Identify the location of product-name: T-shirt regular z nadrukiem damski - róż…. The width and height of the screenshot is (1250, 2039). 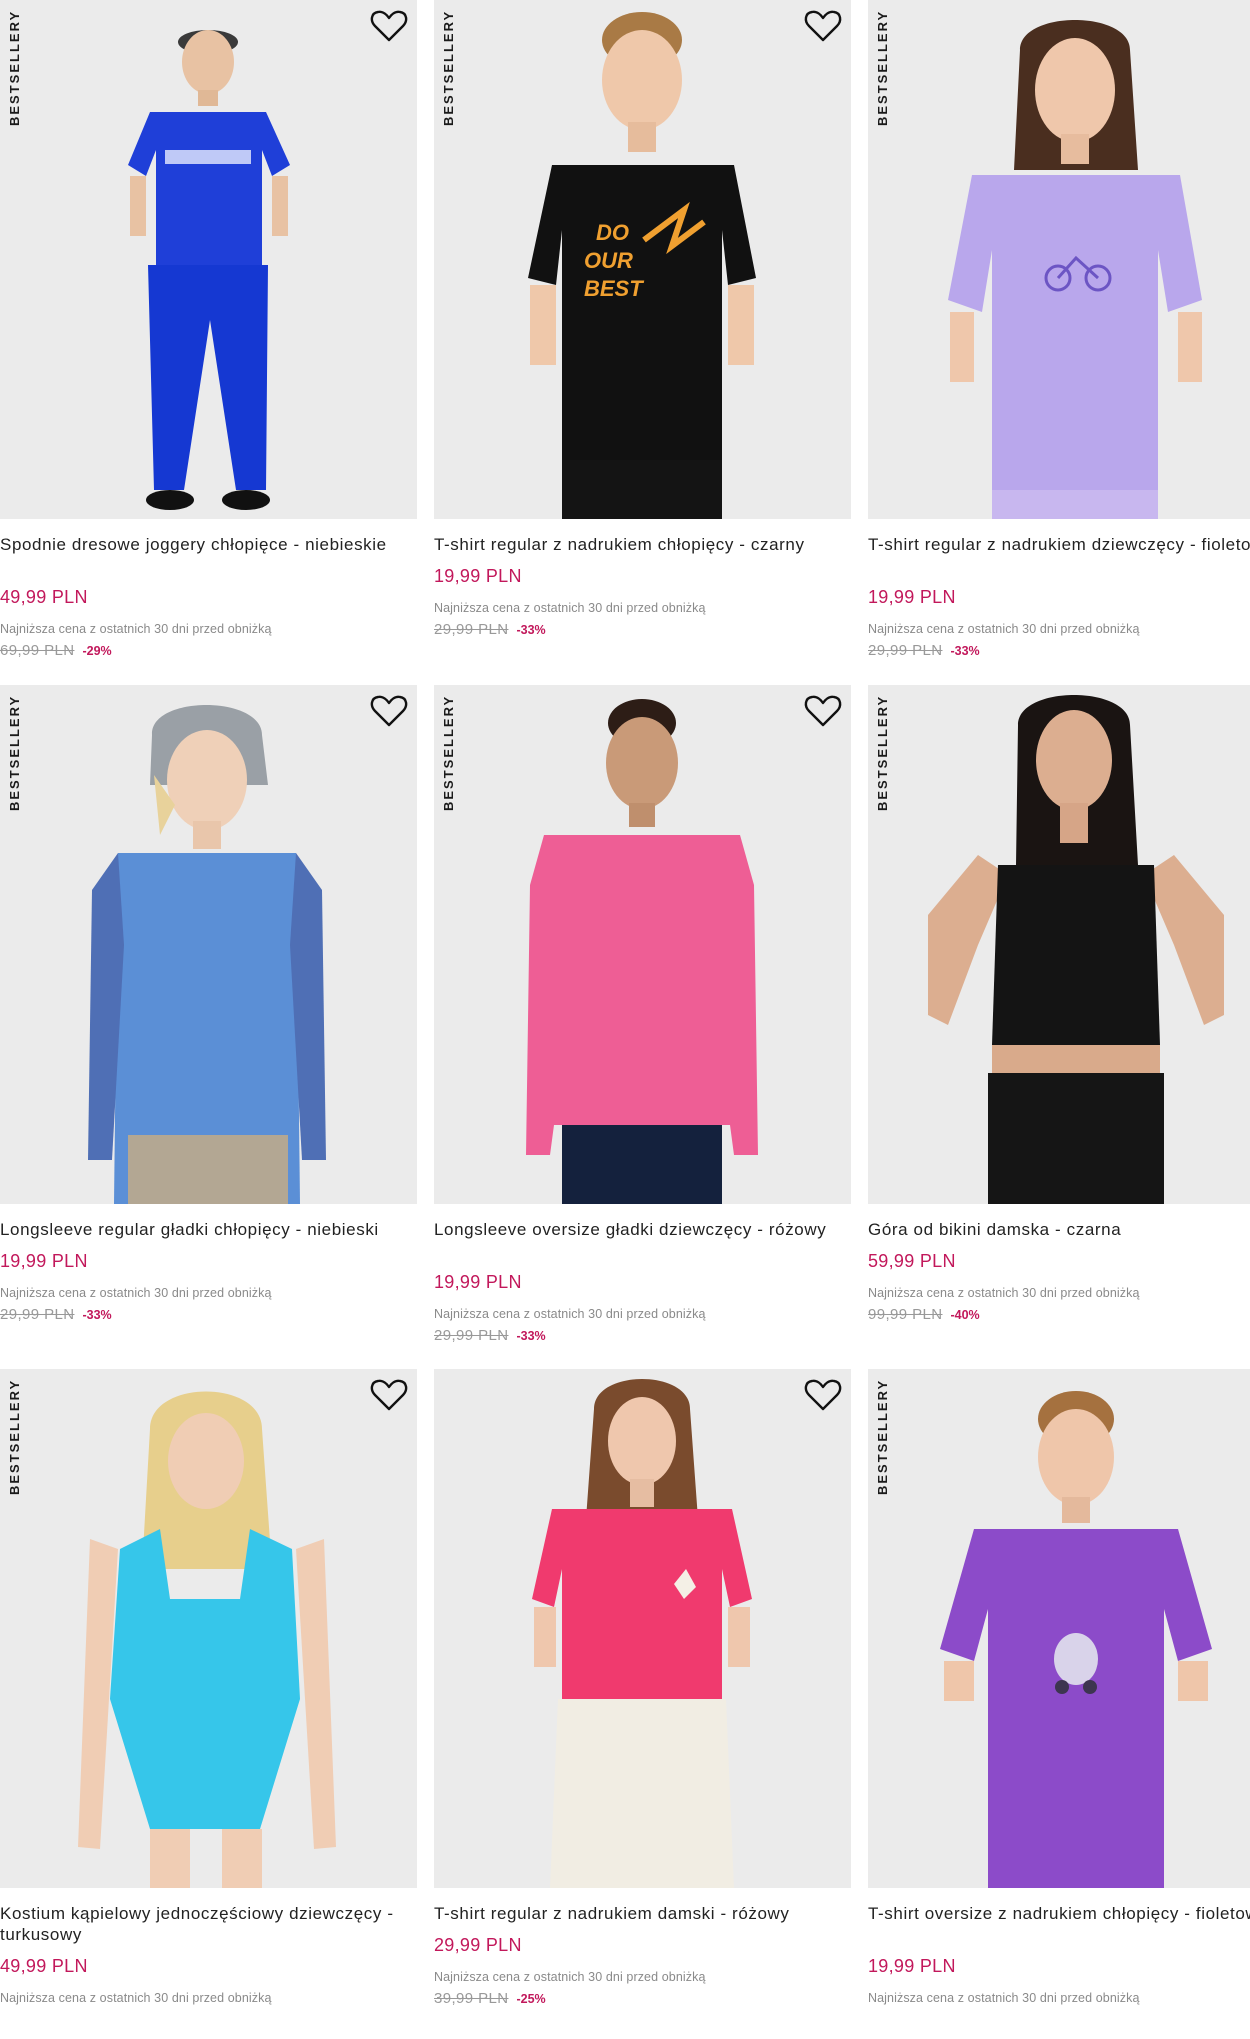
(641, 1913).